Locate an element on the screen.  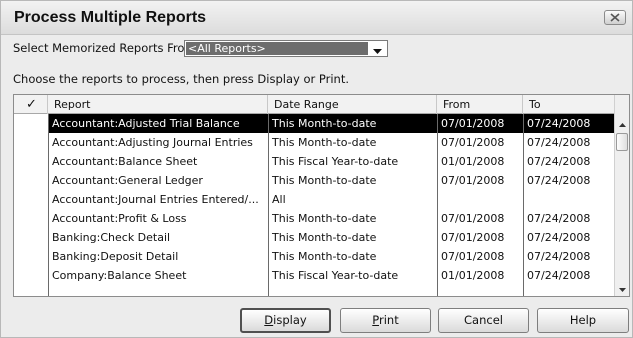
column-header-report: Report is located at coordinates (158, 104).